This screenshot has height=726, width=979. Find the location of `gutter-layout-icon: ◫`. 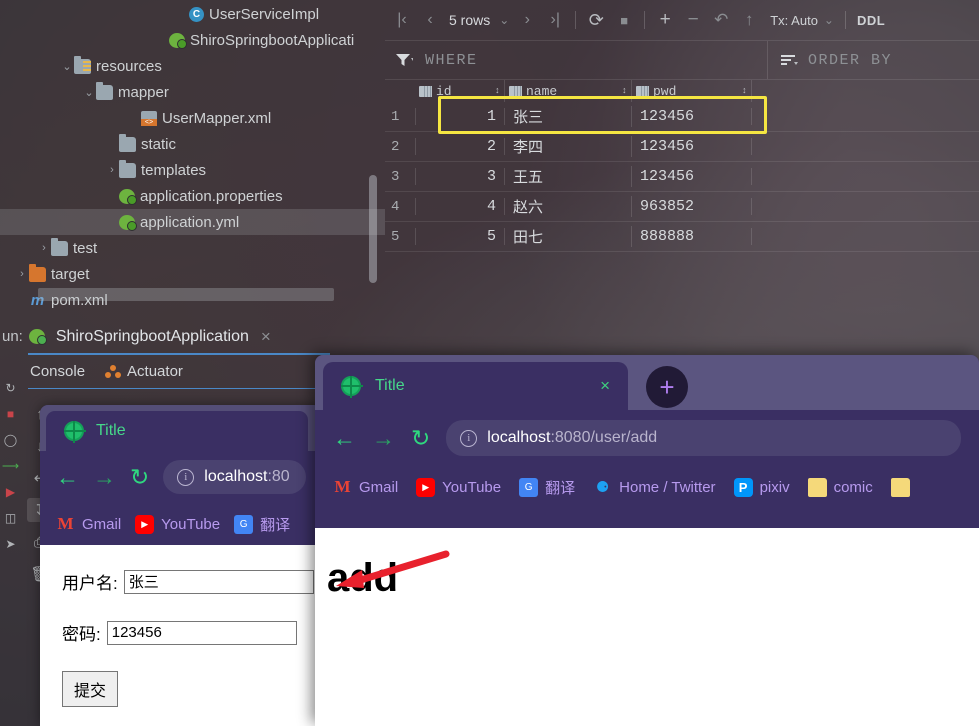

gutter-layout-icon: ◫ is located at coordinates (10, 518).